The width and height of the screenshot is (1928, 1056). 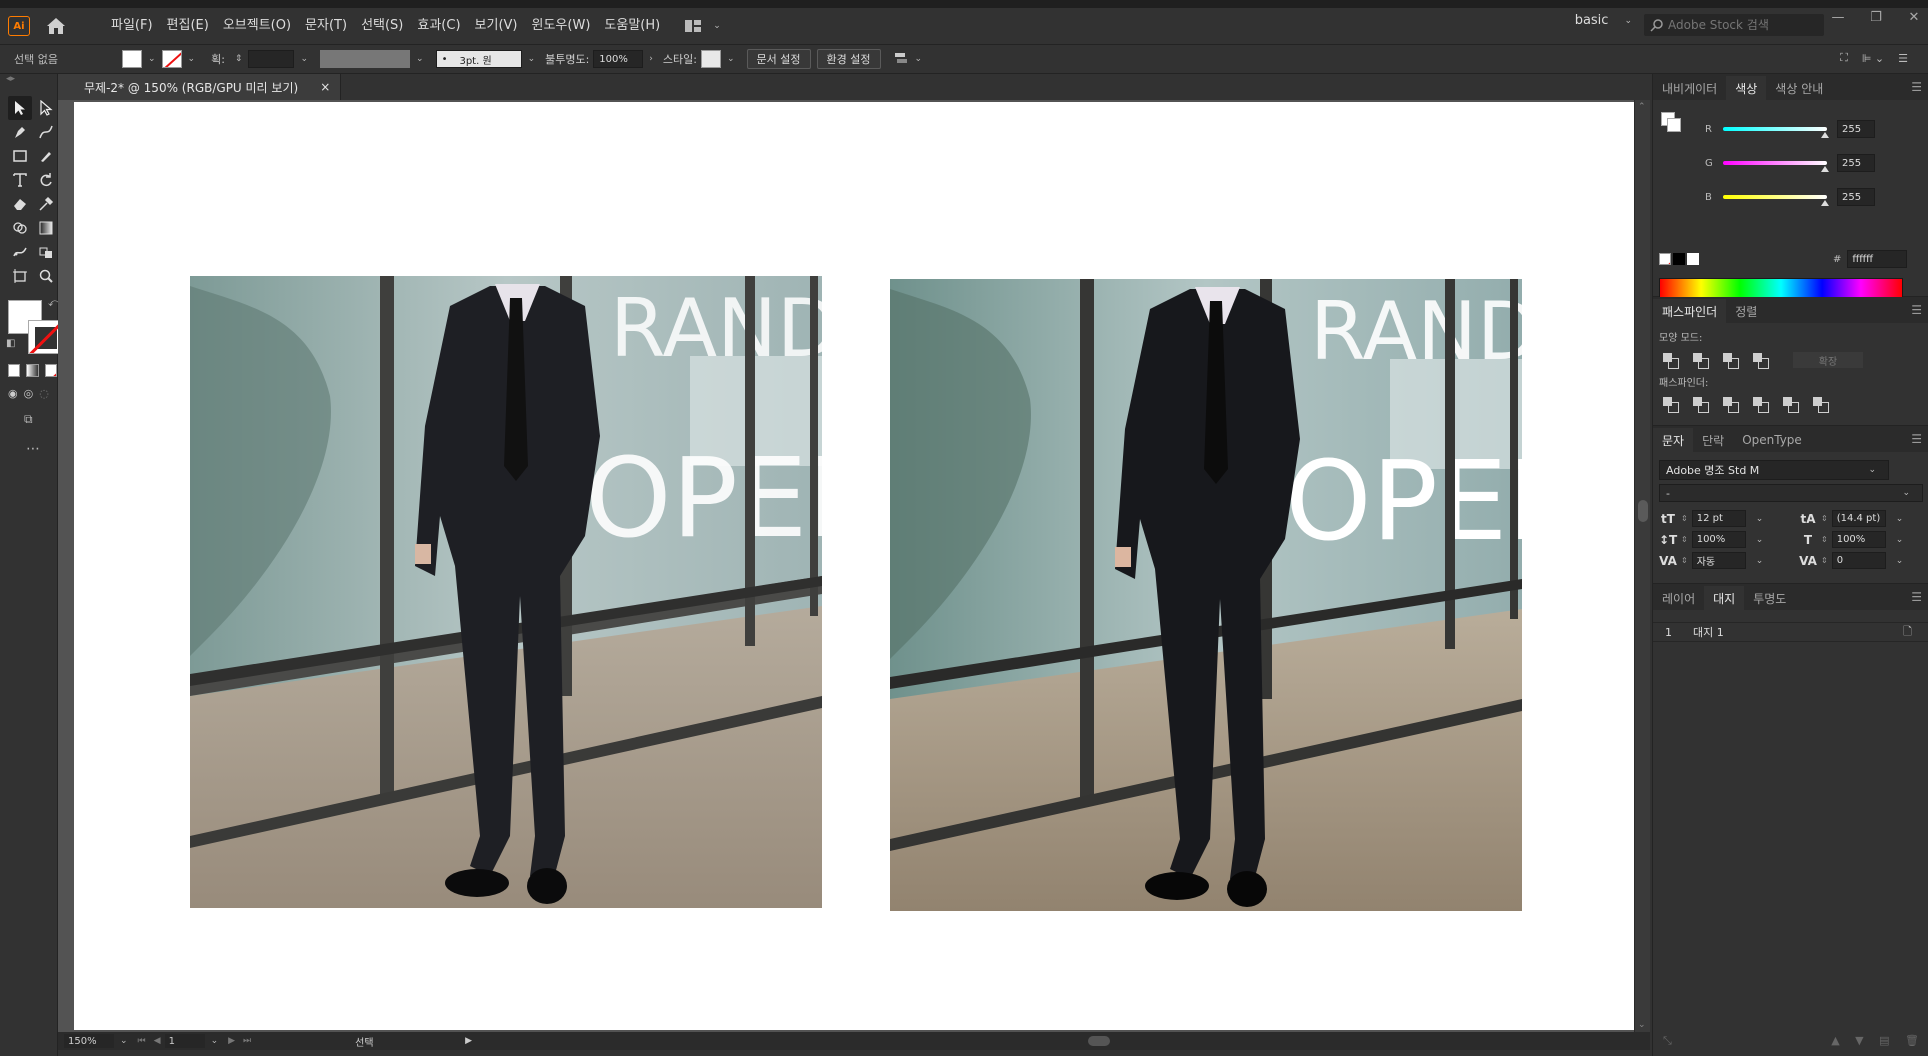 I want to click on black-color-swatch, so click(x=1679, y=259).